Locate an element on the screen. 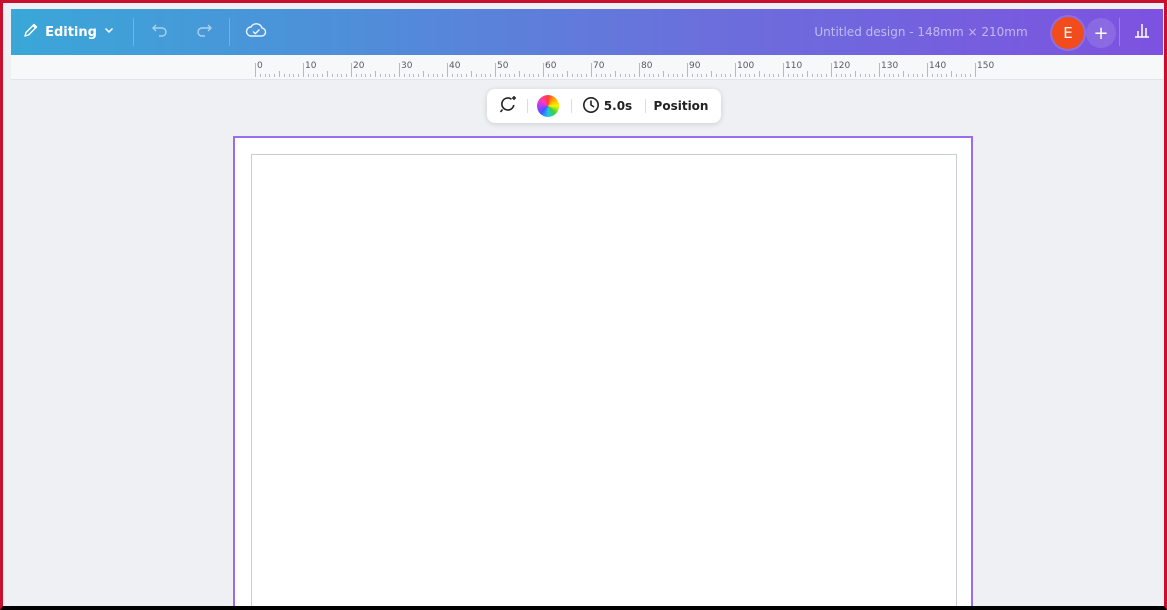 Image resolution: width=1167 pixels, height=610 pixels. save-status-button is located at coordinates (256, 32).